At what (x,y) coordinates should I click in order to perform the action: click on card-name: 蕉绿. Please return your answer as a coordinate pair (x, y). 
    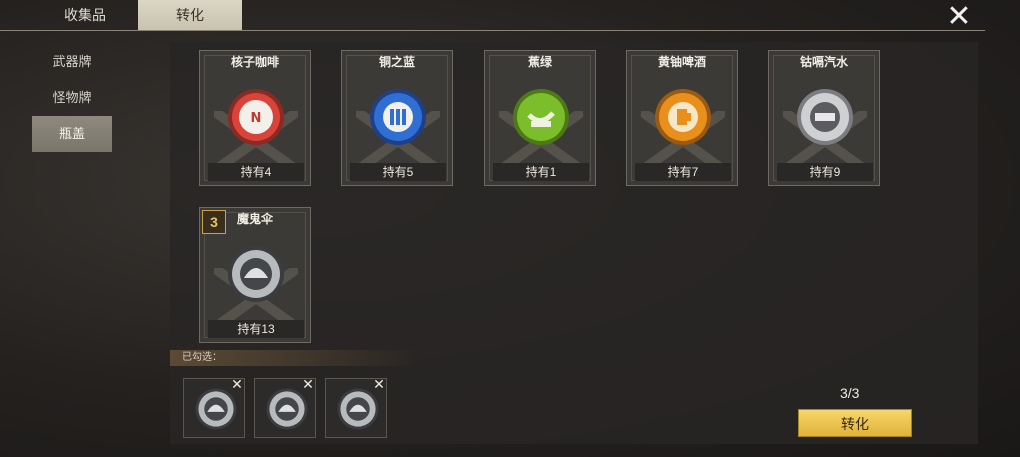
    Looking at the image, I should click on (539, 62).